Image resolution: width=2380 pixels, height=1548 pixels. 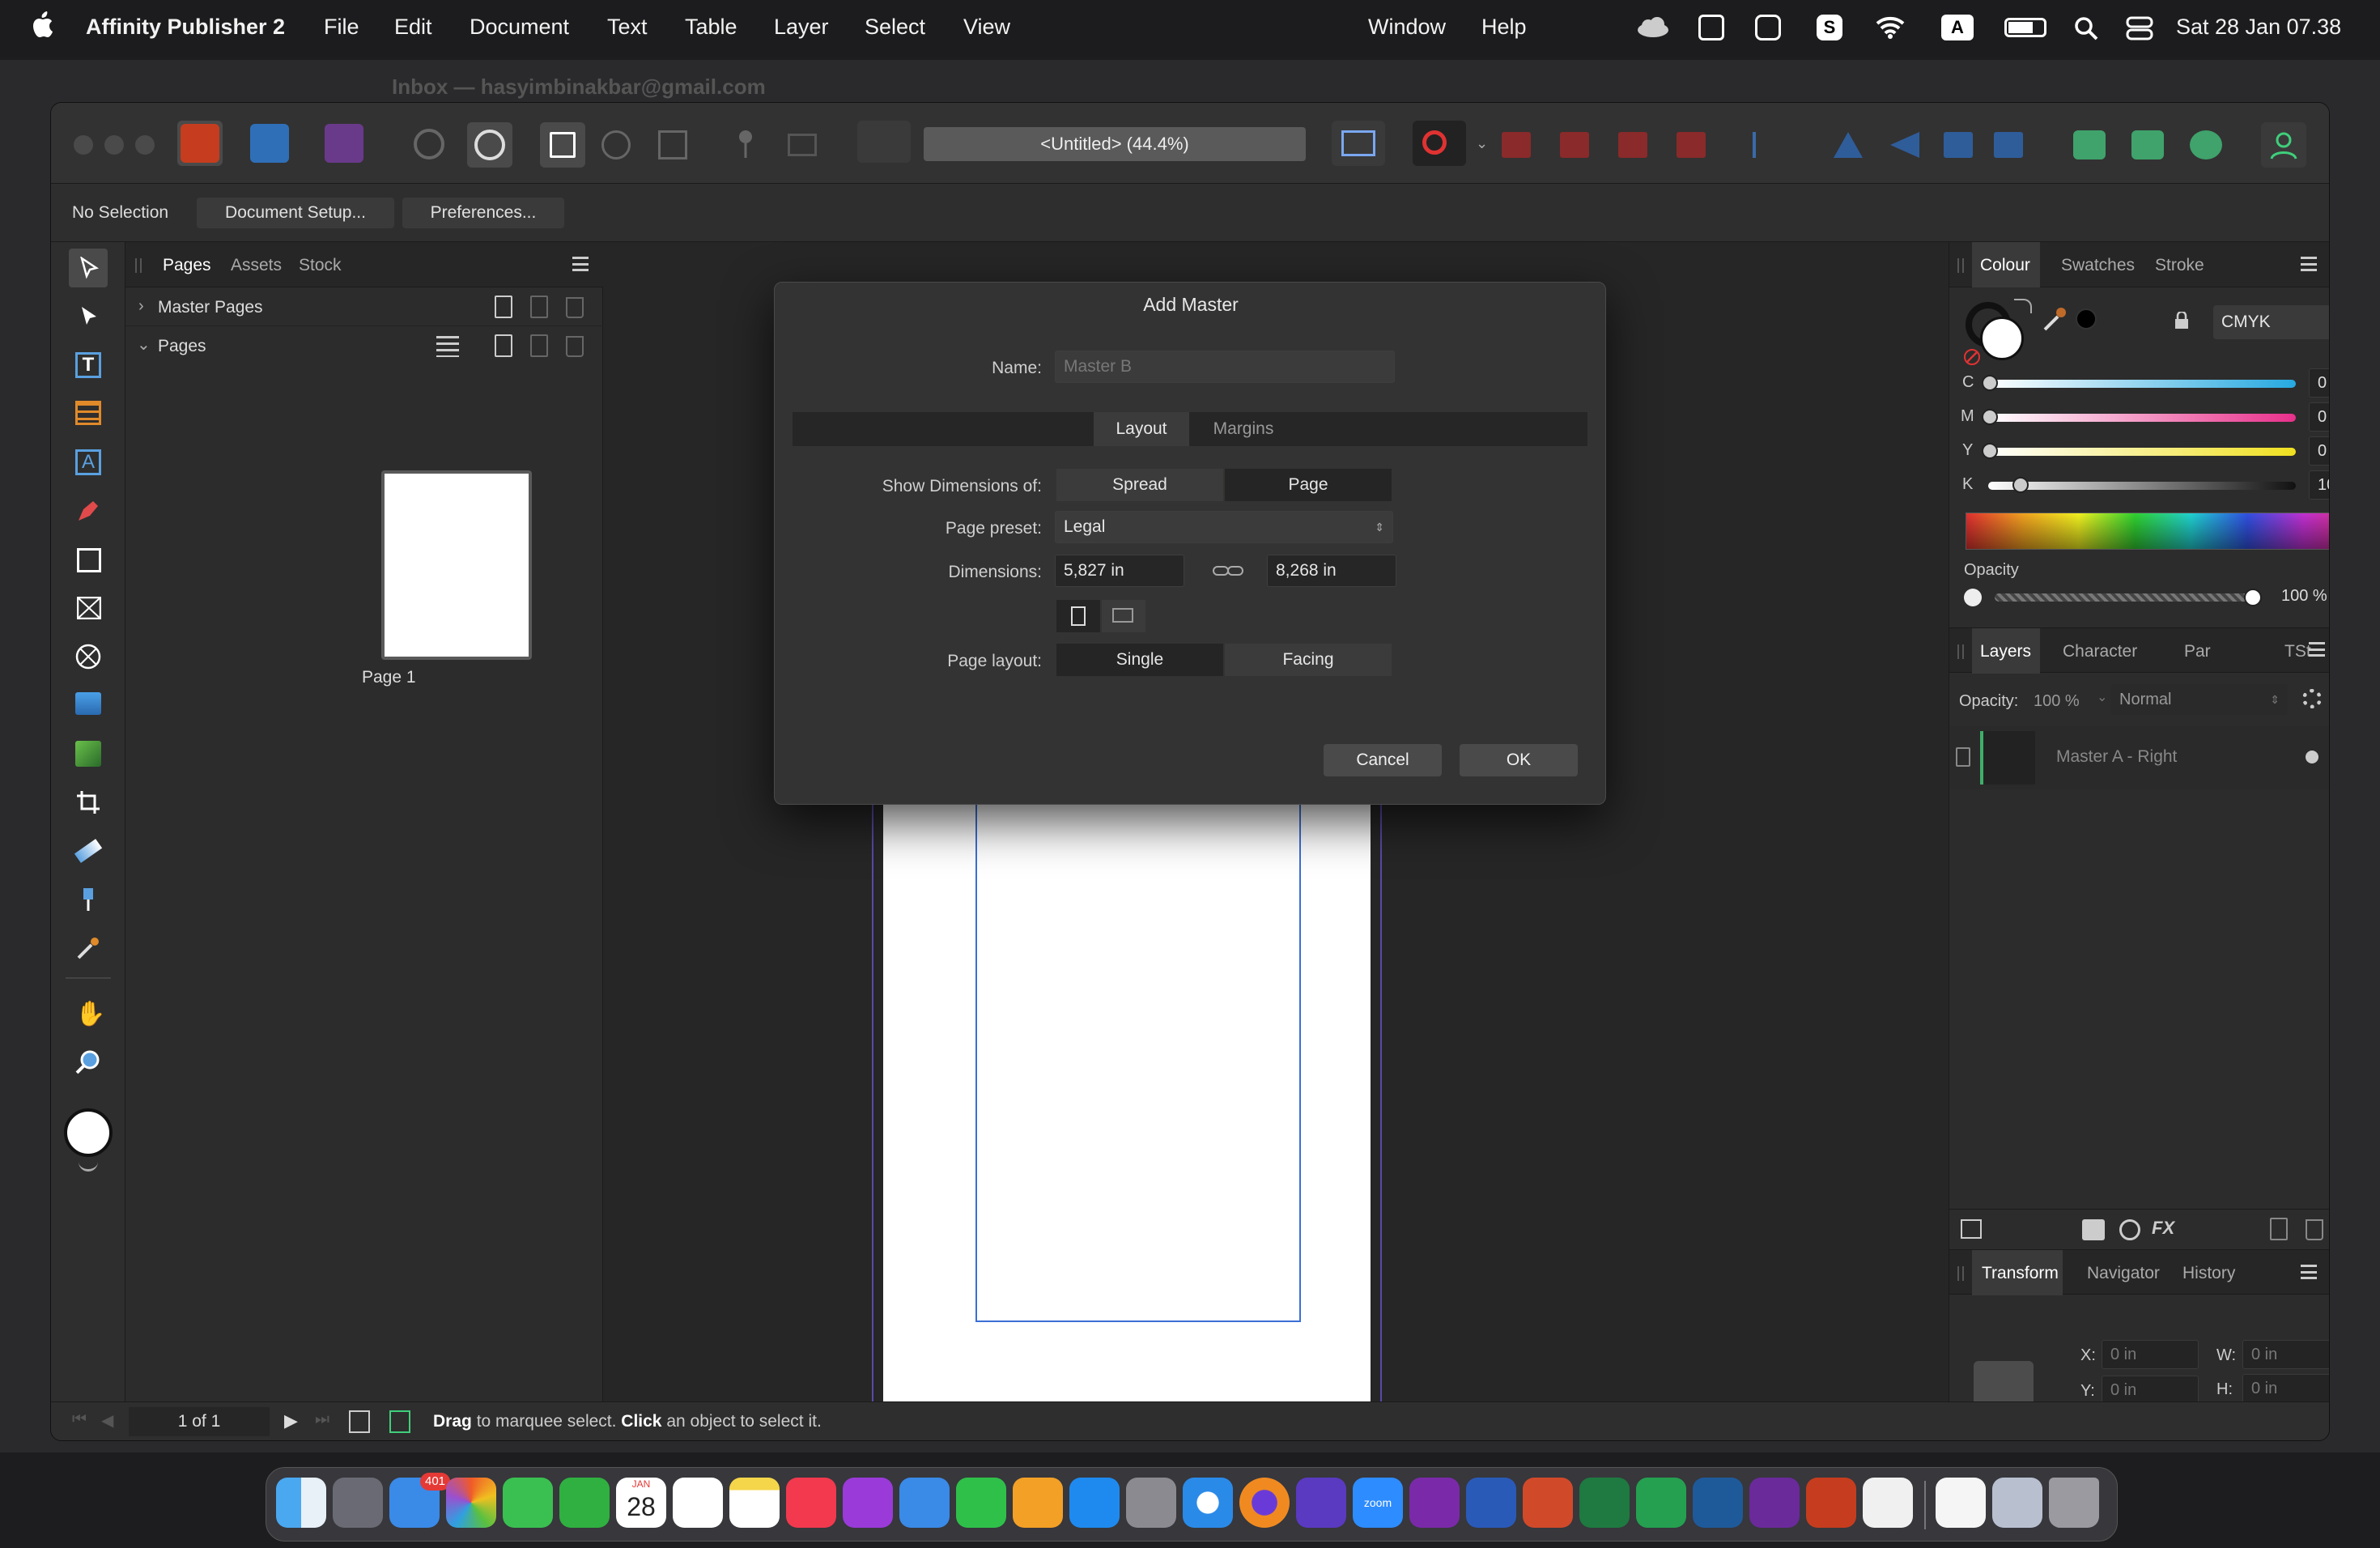 What do you see at coordinates (2197, 652) in the screenshot?
I see `tab-paragraph: Par` at bounding box center [2197, 652].